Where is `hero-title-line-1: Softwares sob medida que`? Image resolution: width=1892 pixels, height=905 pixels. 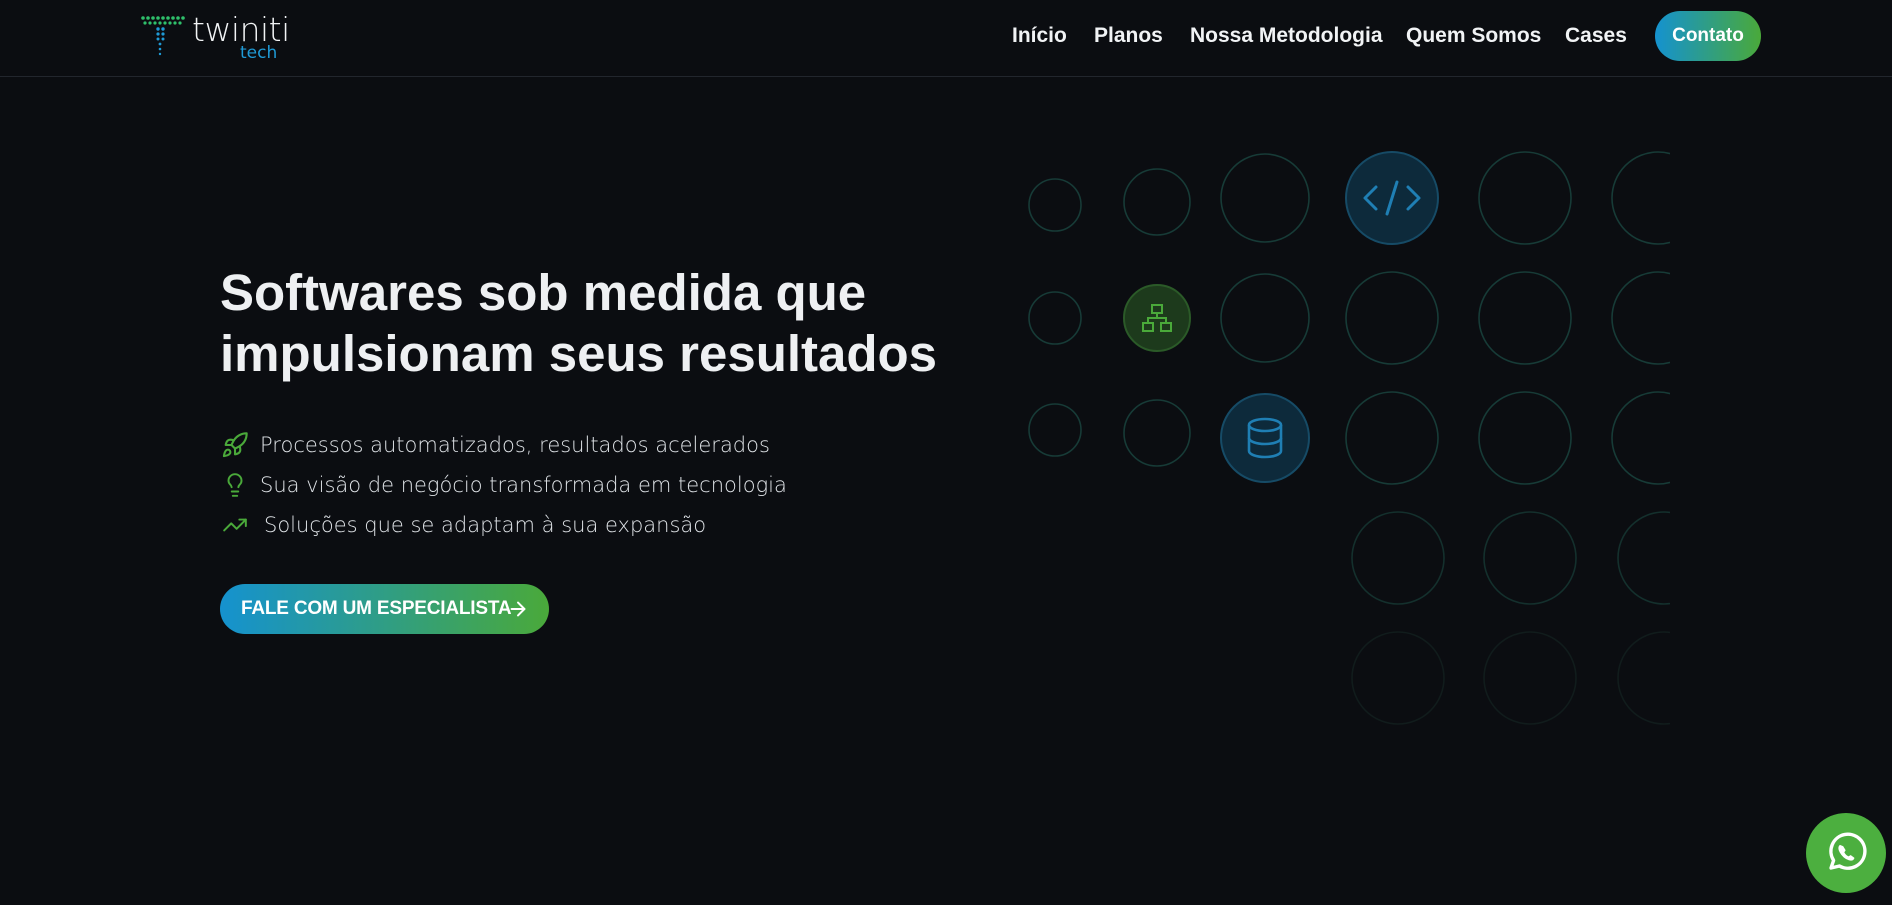 hero-title-line-1: Softwares sob medida que is located at coordinates (543, 292).